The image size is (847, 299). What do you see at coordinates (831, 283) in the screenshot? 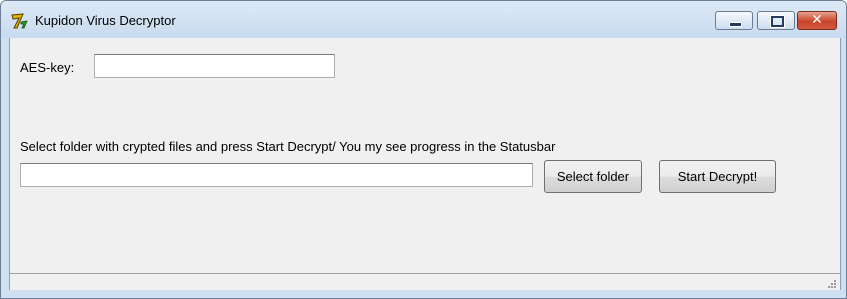
I see `resize-grip-icon` at bounding box center [831, 283].